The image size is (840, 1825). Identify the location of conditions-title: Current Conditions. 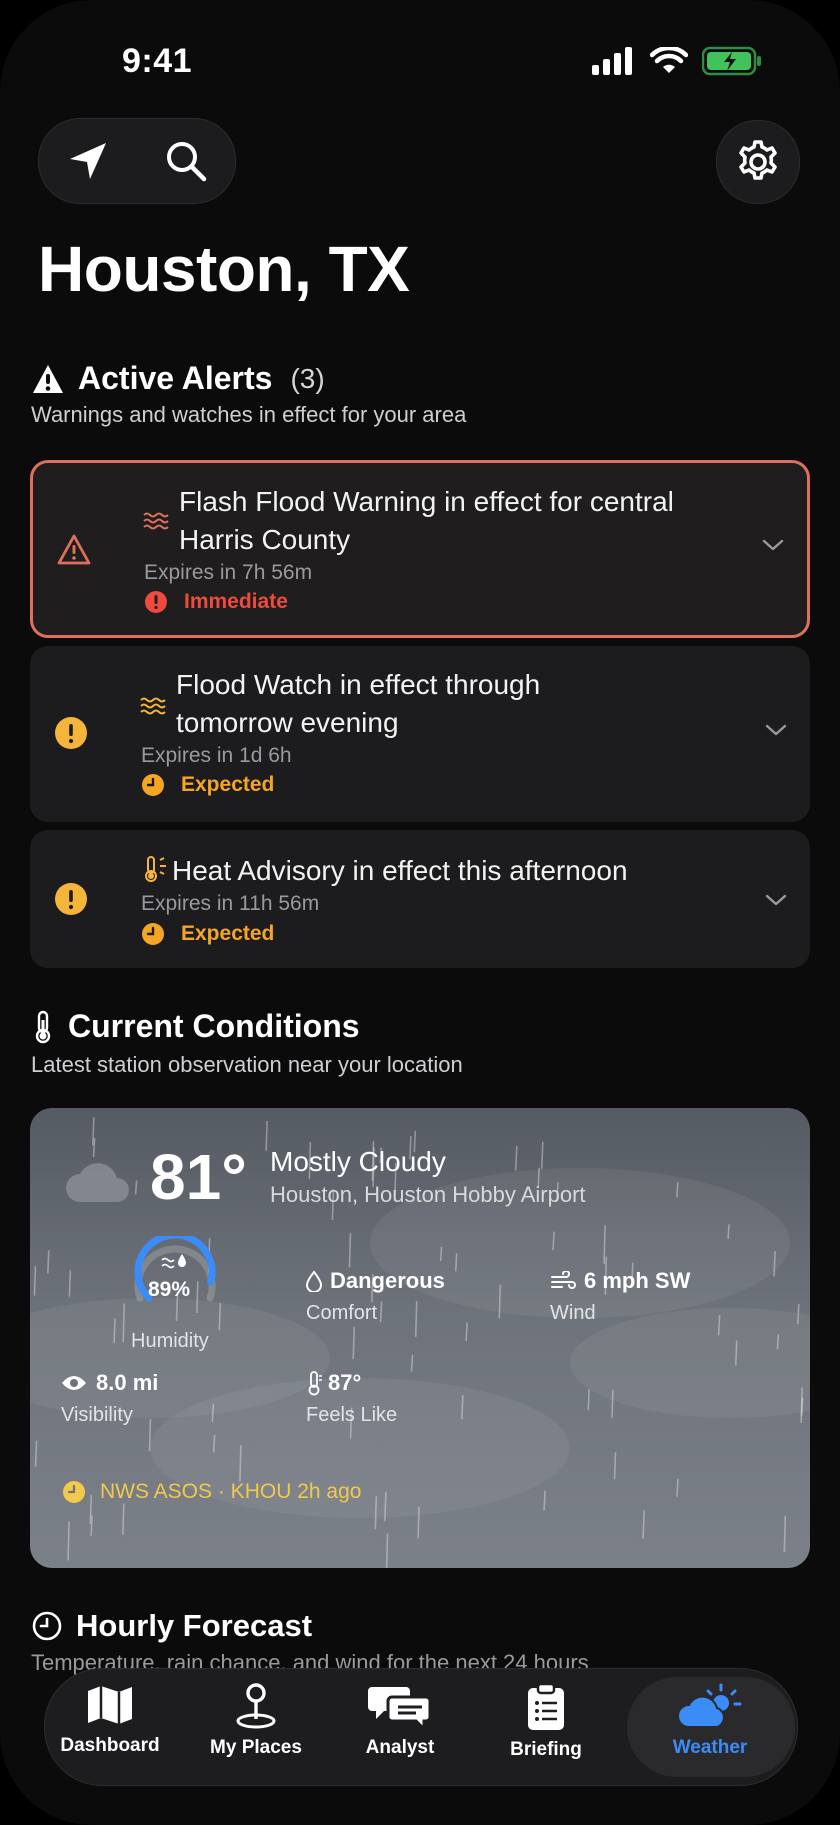
(214, 1026).